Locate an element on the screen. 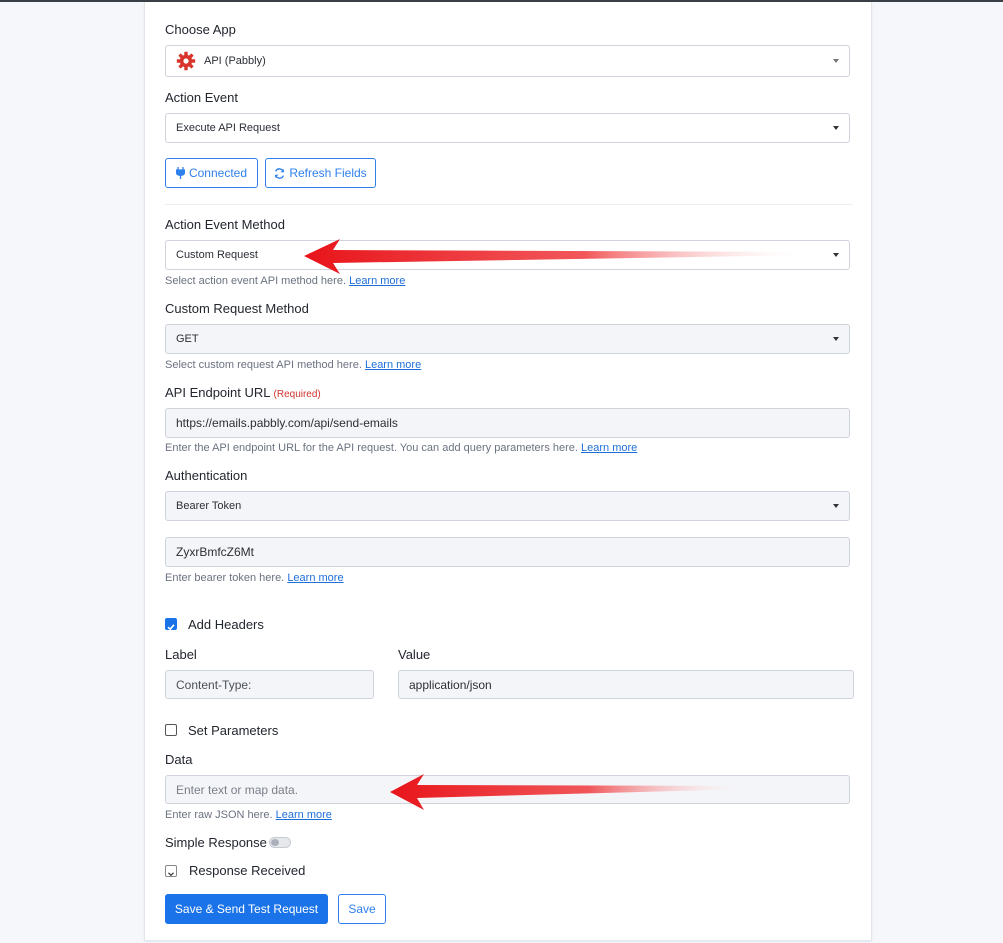  gear-icon is located at coordinates (186, 61).